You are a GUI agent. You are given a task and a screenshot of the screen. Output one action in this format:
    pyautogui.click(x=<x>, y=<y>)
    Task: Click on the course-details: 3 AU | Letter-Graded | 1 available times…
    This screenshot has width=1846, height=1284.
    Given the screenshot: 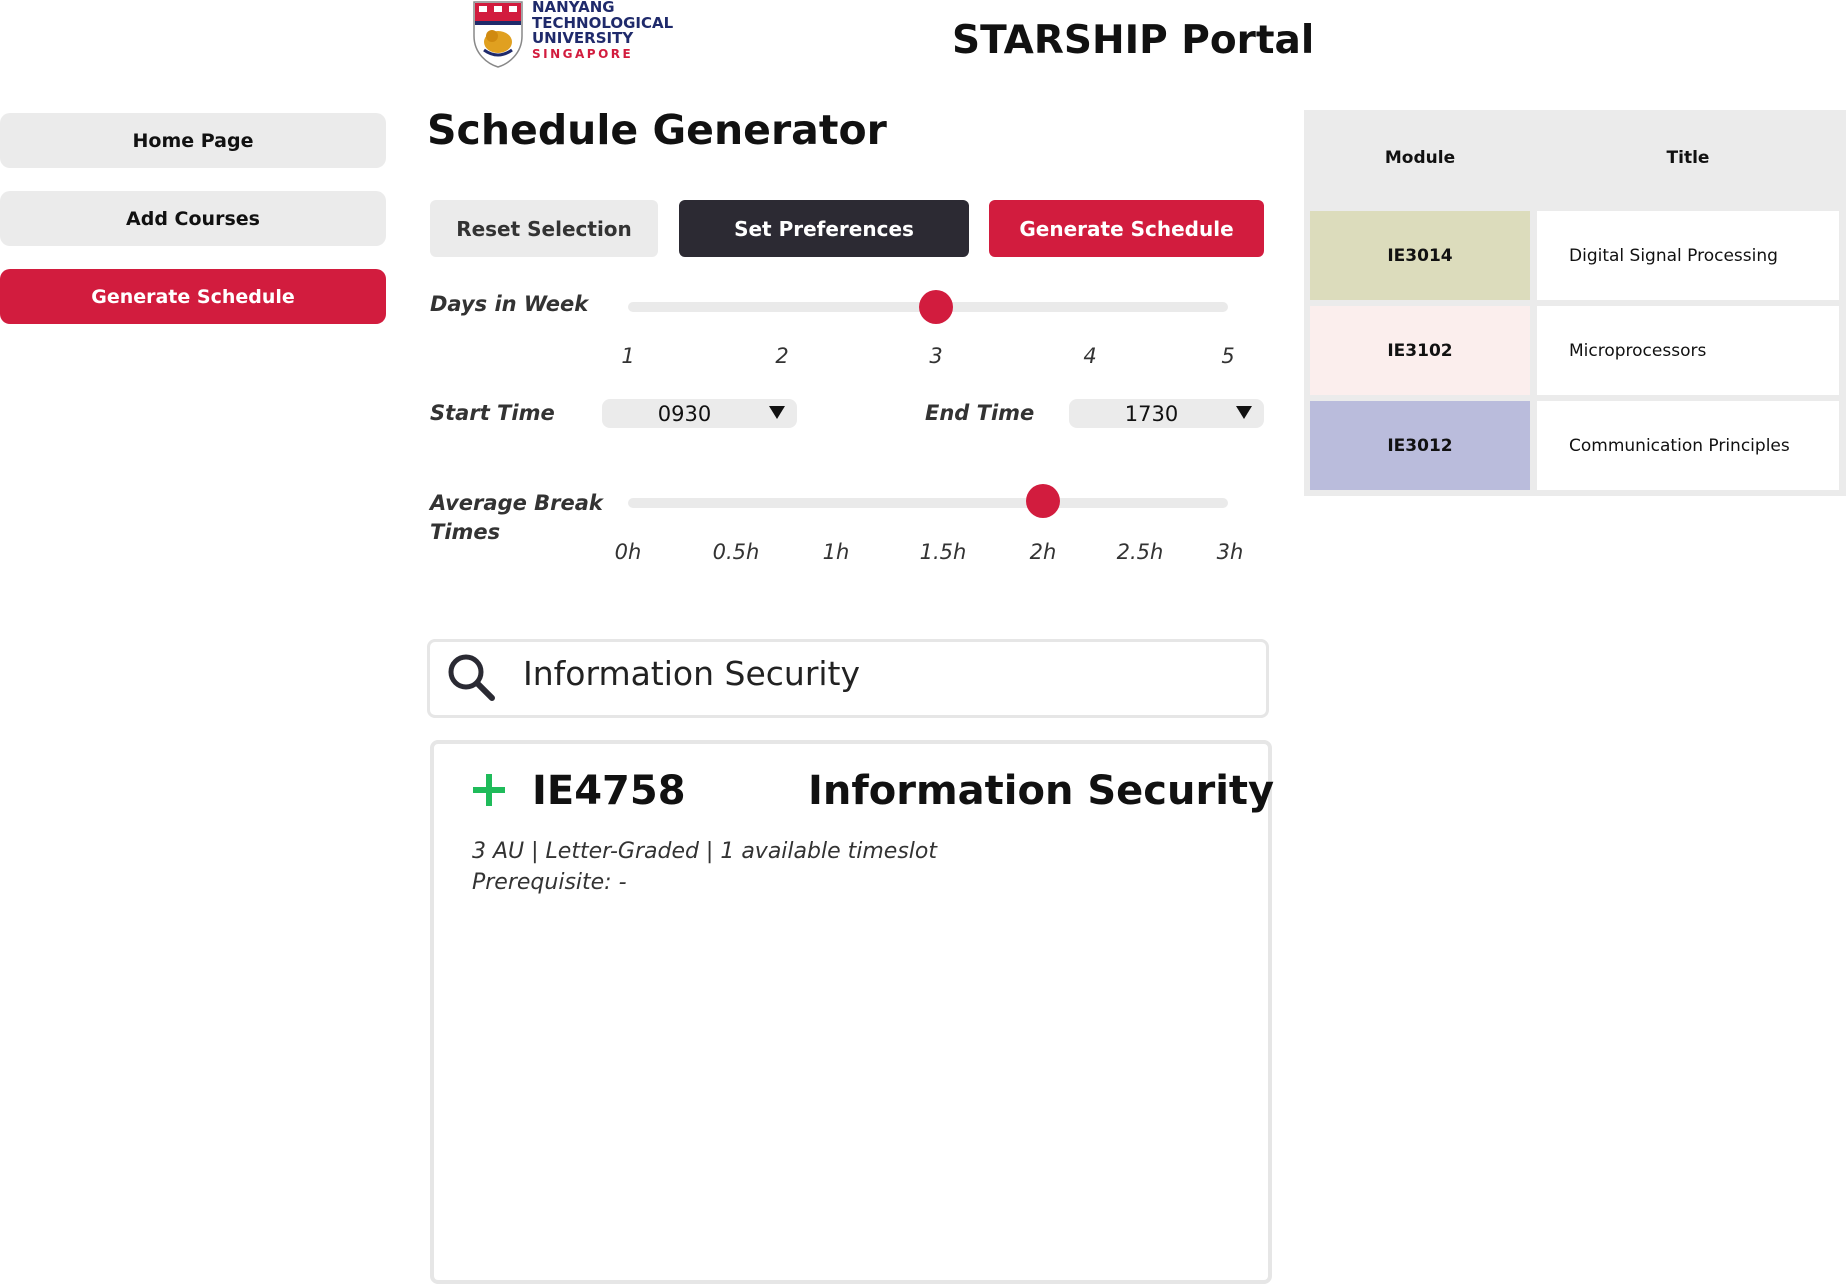 What is the action you would take?
    pyautogui.click(x=704, y=851)
    